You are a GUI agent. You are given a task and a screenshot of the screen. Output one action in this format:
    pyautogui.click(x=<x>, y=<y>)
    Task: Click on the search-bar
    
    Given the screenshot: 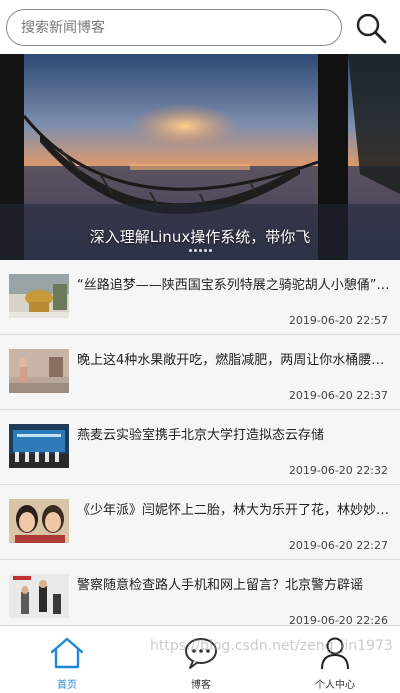 What is the action you would take?
    pyautogui.click(x=200, y=27)
    